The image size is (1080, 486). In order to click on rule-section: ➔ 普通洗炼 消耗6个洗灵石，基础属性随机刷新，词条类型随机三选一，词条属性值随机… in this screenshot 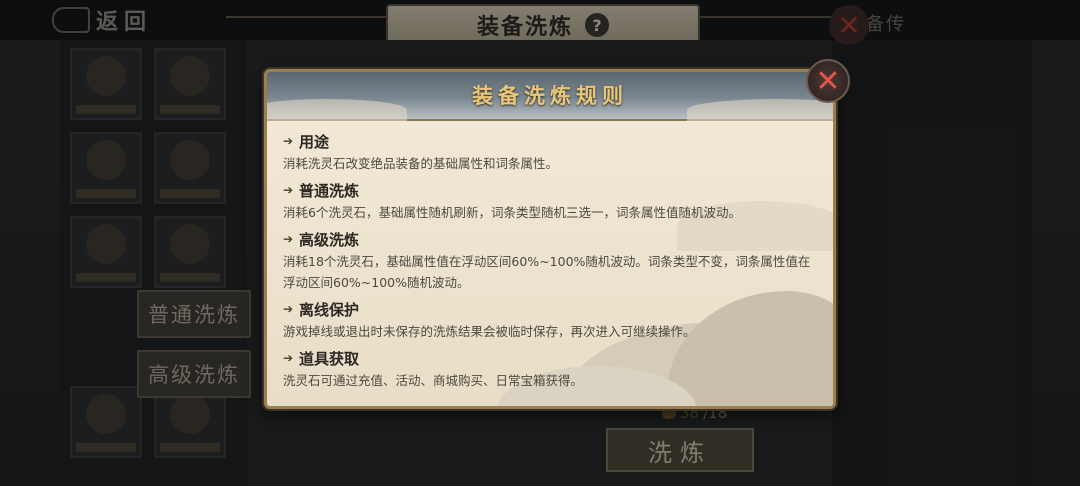, I will do `click(550, 200)`.